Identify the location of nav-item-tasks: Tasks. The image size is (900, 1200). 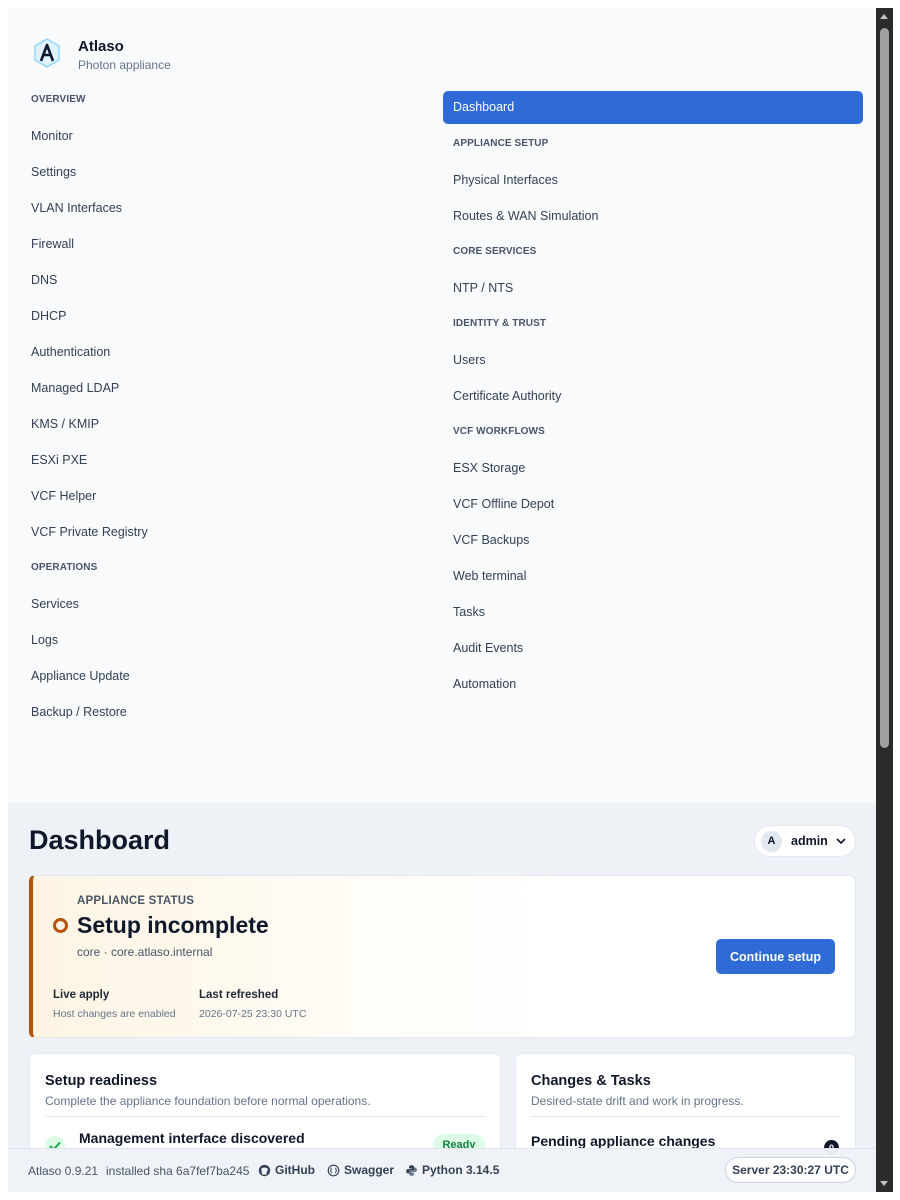
(469, 612).